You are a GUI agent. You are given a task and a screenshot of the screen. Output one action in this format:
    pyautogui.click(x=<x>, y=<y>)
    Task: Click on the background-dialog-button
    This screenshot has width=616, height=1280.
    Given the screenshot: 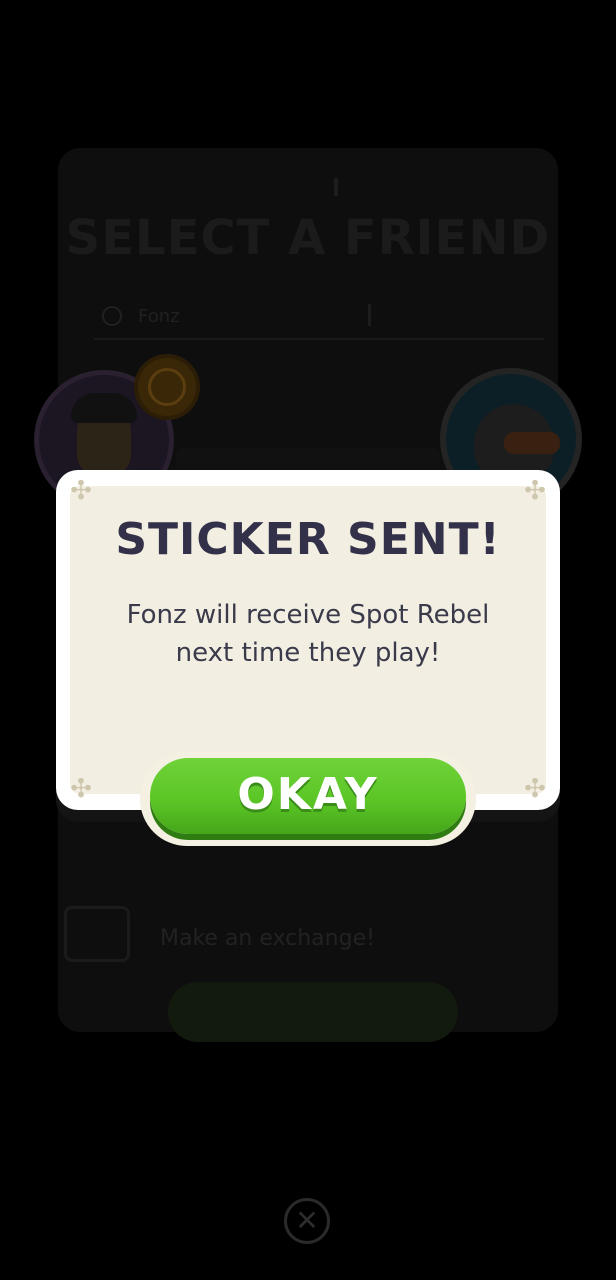 What is the action you would take?
    pyautogui.click(x=313, y=1012)
    